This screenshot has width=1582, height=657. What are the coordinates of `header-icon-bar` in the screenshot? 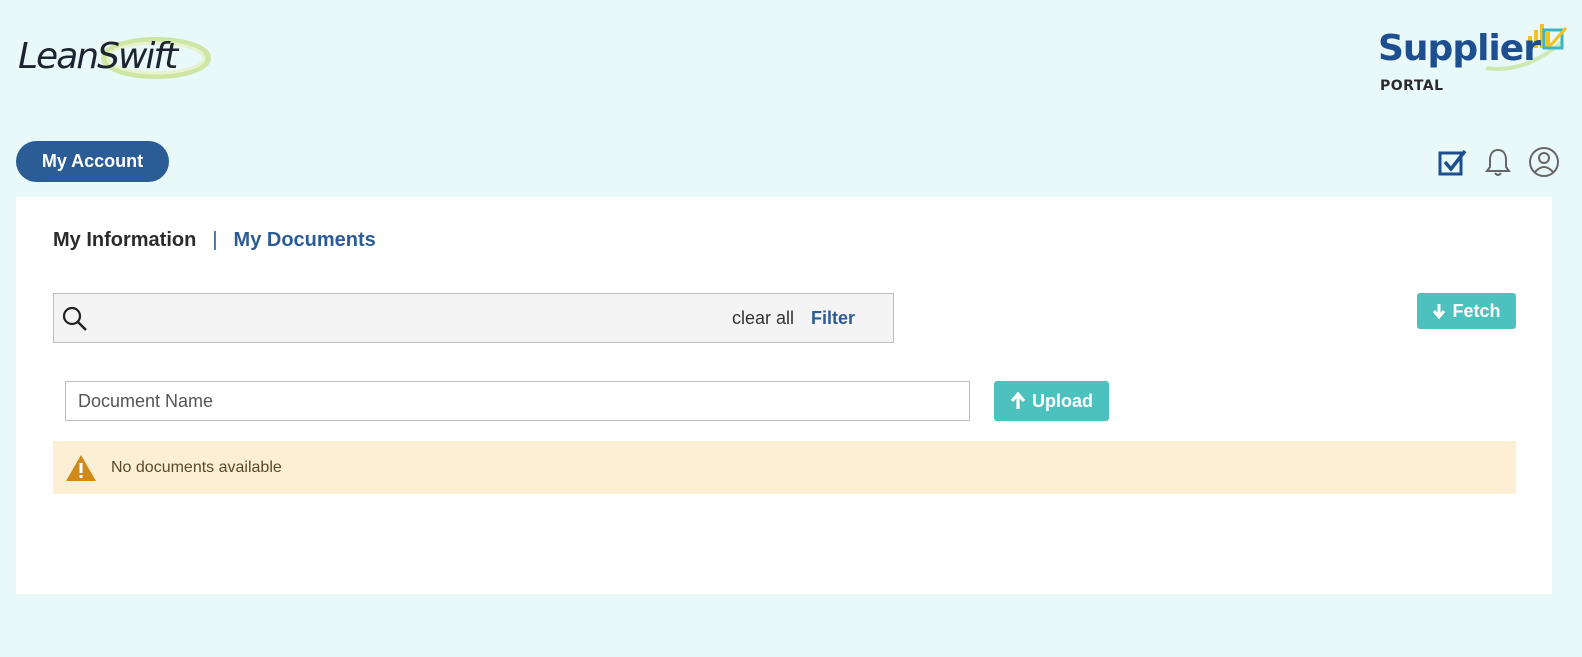 It's located at (1498, 162).